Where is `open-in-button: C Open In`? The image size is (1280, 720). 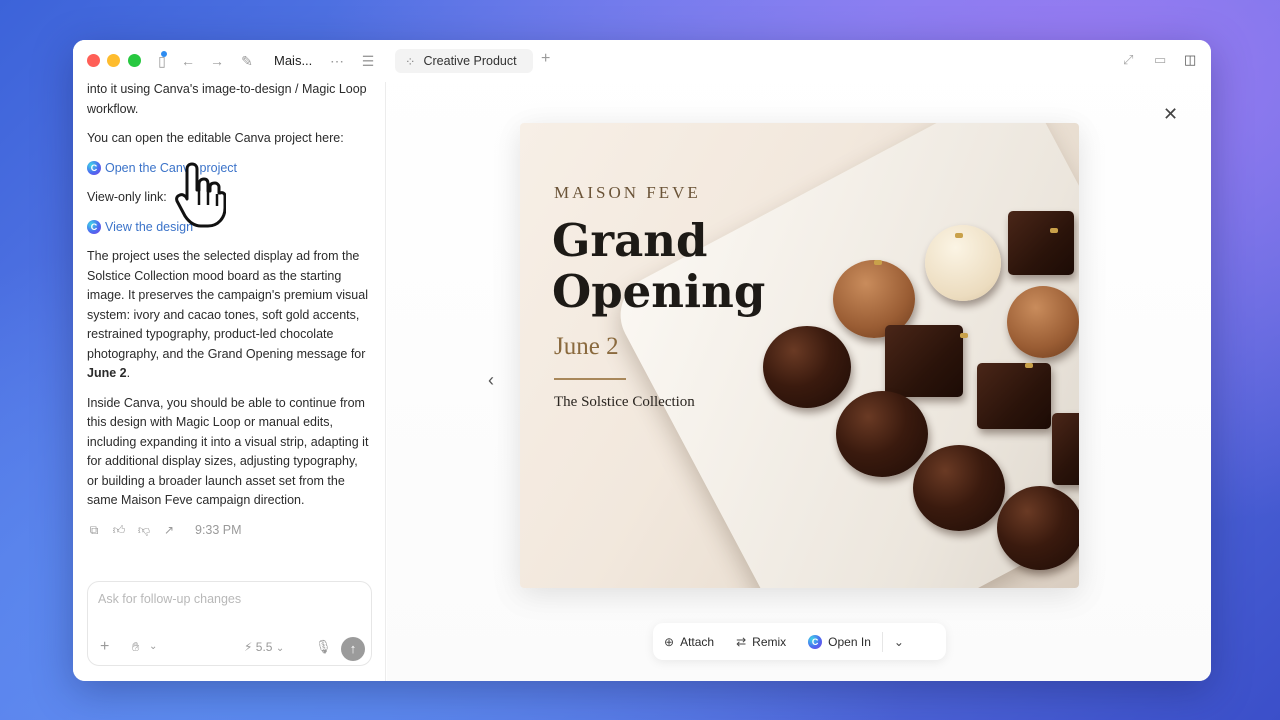
open-in-button: C Open In is located at coordinates (839, 641).